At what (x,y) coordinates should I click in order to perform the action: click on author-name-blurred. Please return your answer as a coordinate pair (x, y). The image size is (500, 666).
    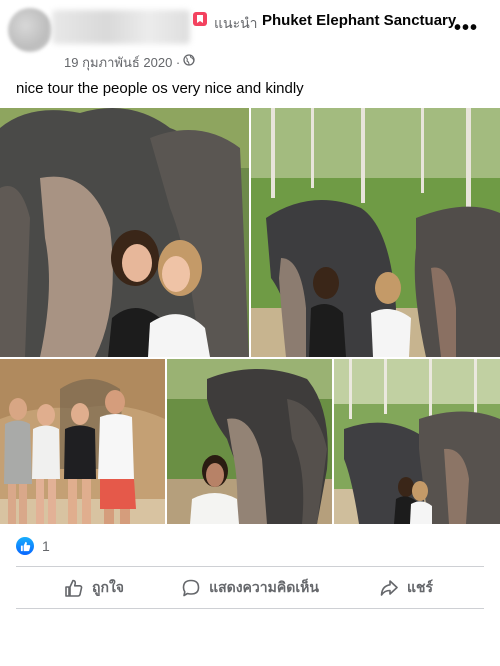
    Looking at the image, I should click on (121, 27).